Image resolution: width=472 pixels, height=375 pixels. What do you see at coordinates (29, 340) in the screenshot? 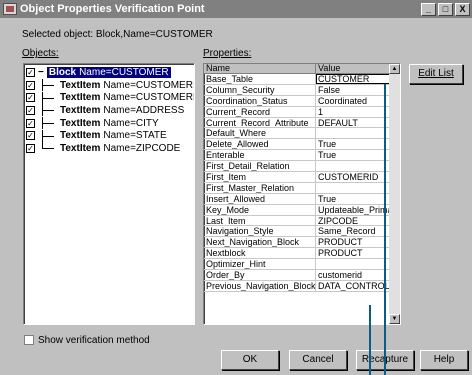
I see `show-verification-checkbox` at bounding box center [29, 340].